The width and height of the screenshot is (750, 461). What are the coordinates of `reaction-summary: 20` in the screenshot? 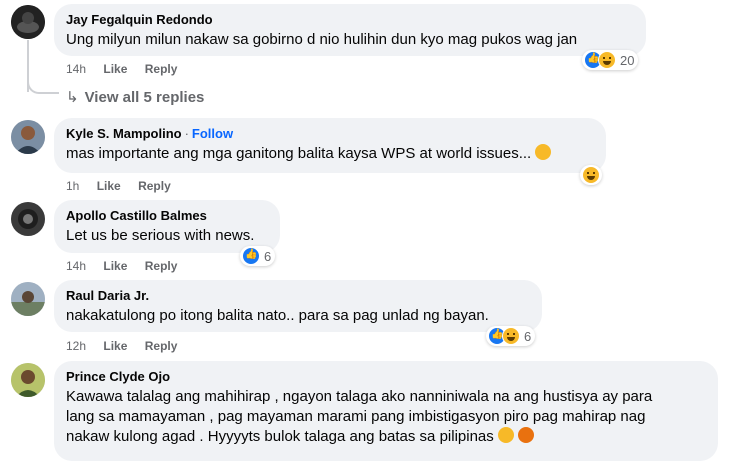 It's located at (610, 60).